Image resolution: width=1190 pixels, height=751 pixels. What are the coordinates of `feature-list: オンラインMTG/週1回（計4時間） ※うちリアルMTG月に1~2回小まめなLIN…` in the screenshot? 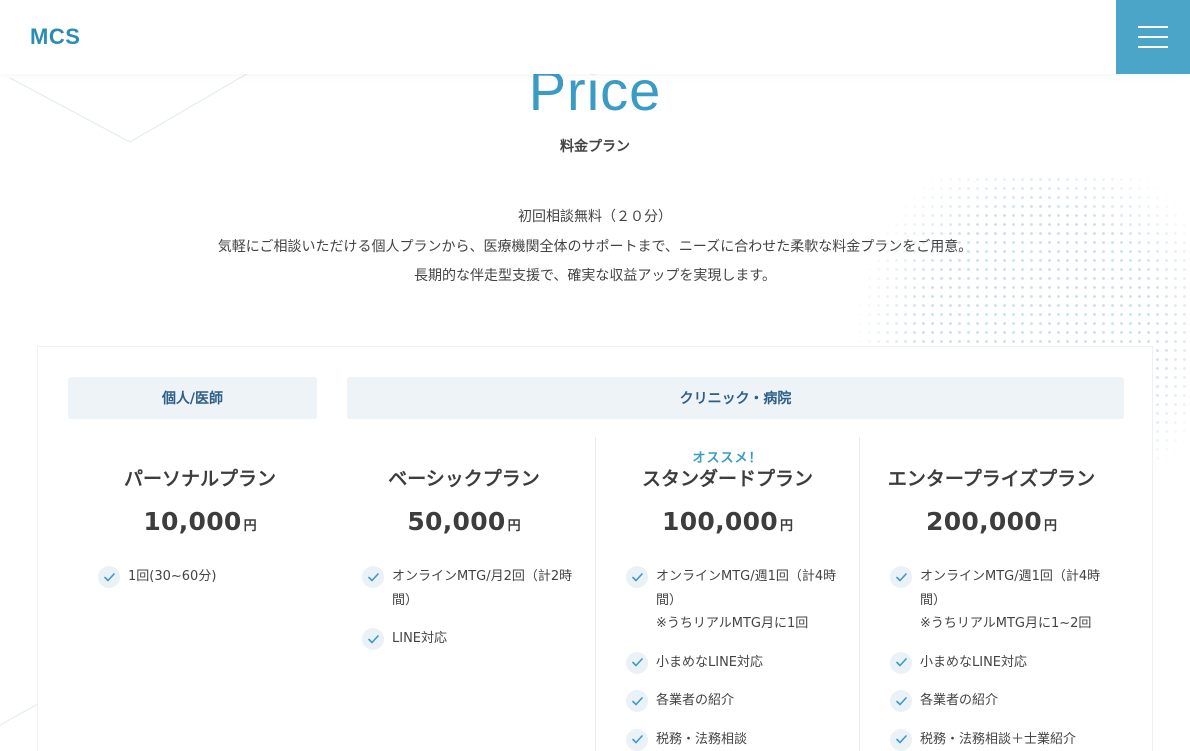 It's located at (1000, 658).